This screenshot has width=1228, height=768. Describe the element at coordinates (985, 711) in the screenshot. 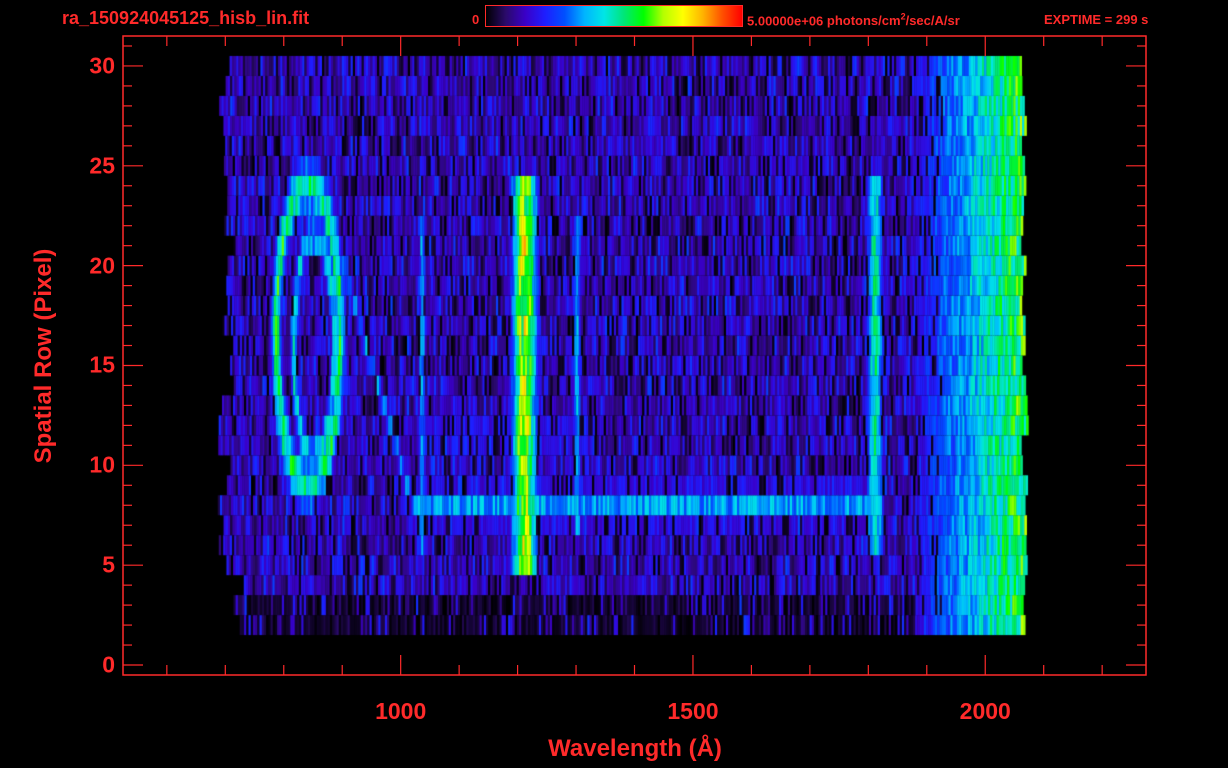

I see `x-tick-label: 2000` at that location.